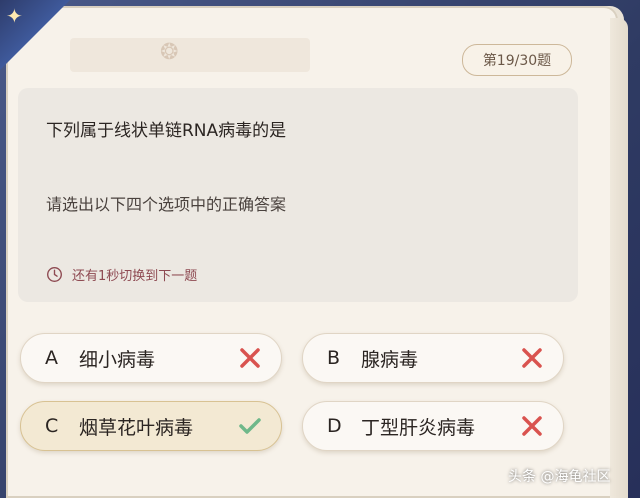 The image size is (640, 498). What do you see at coordinates (517, 60) in the screenshot?
I see `question-counter: 第19/30题` at bounding box center [517, 60].